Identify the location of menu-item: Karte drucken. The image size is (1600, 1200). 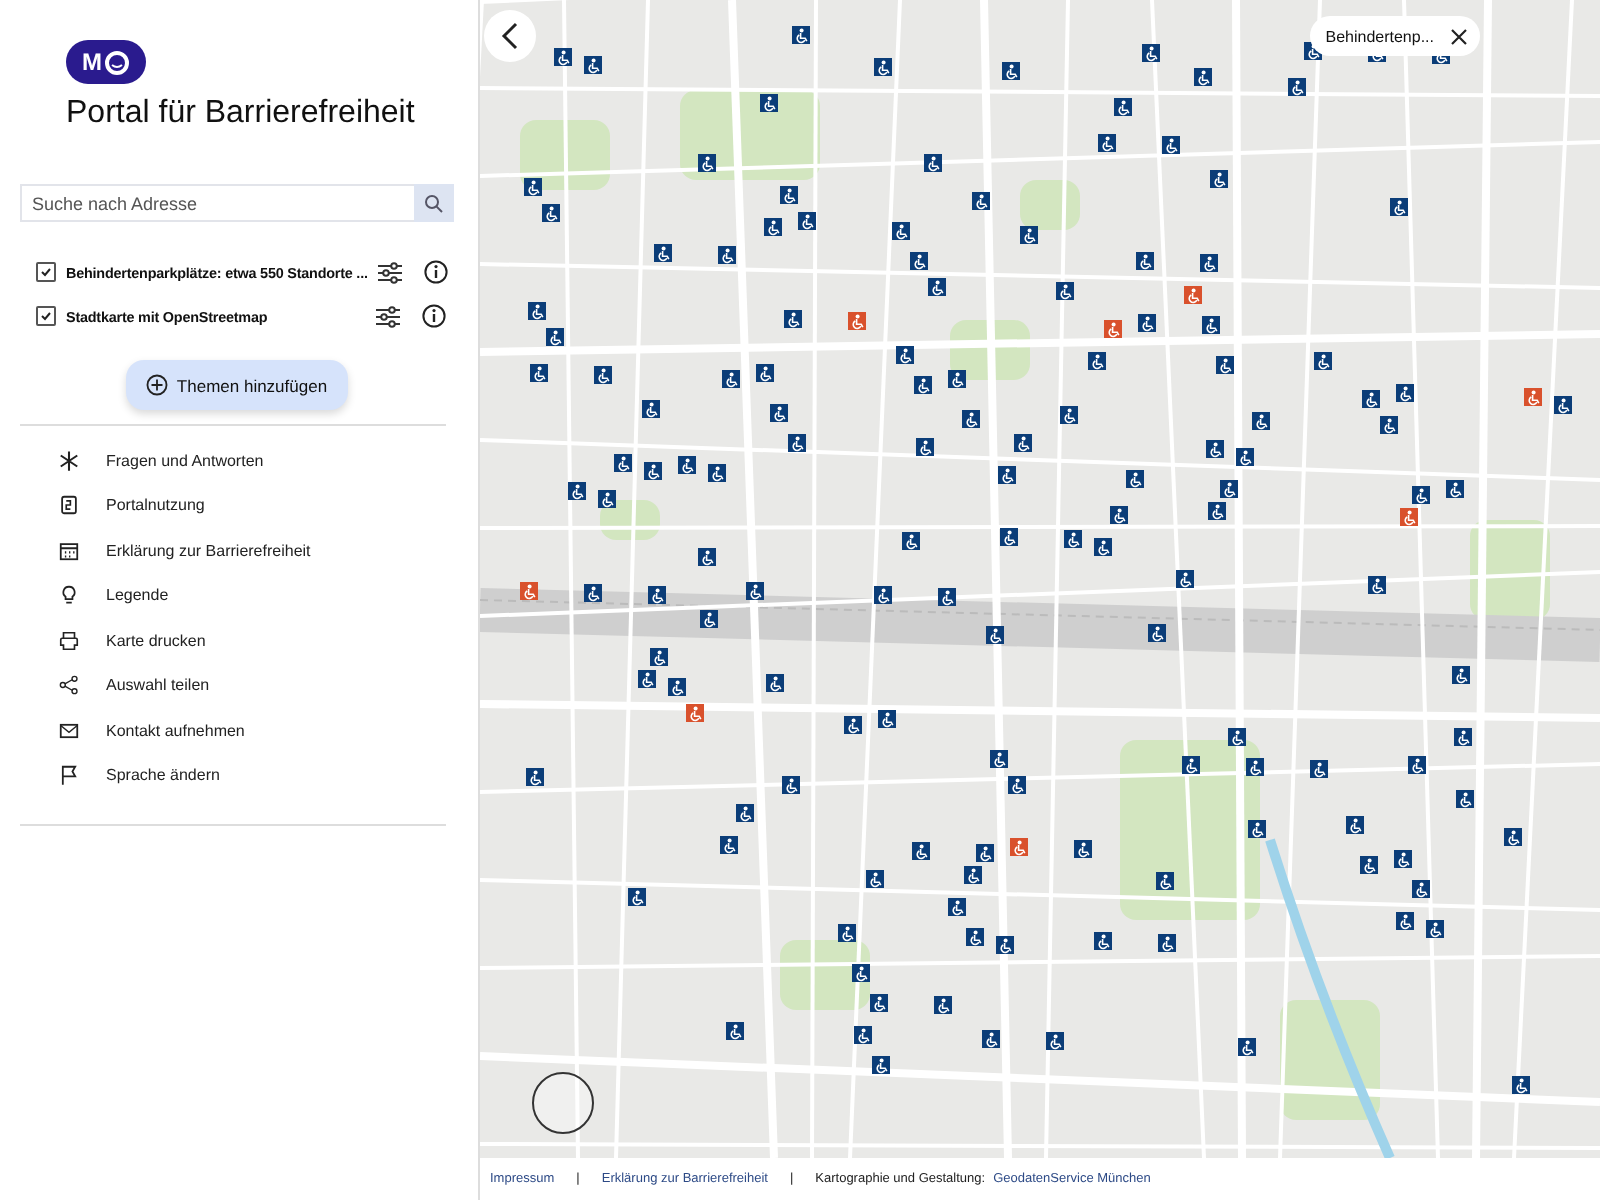
(256, 640).